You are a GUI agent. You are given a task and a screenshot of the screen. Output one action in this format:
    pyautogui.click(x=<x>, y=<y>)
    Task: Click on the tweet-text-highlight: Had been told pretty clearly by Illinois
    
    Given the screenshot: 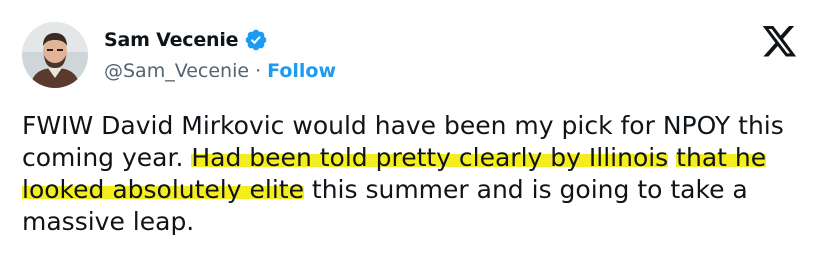 What is the action you would take?
    pyautogui.click(x=430, y=157)
    